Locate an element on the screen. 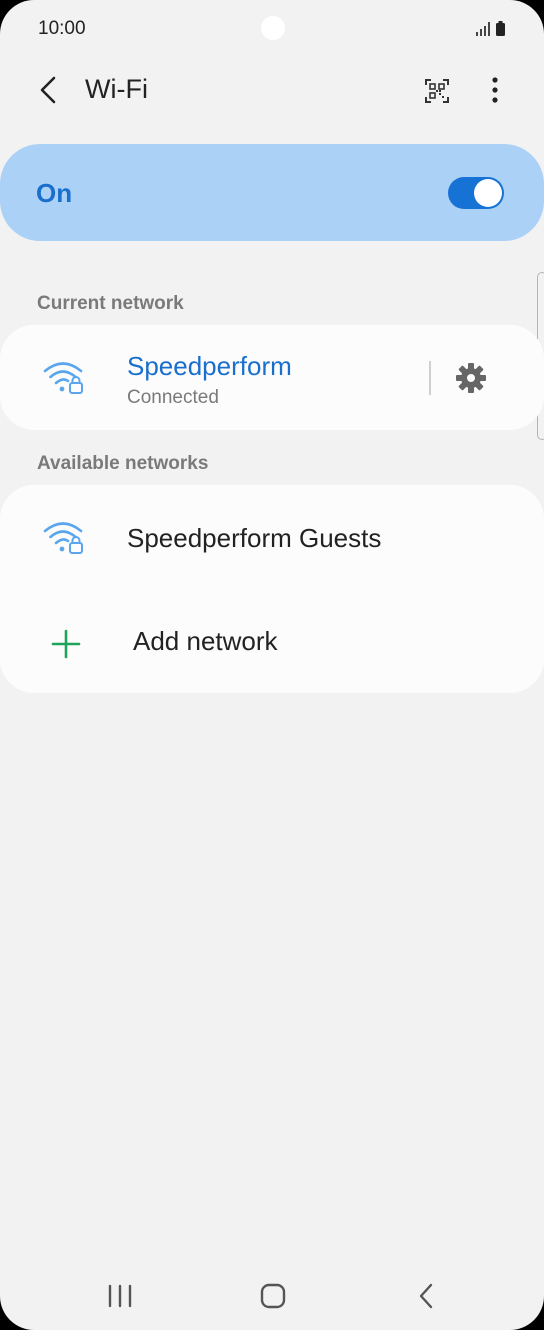  more-options-button is located at coordinates (495, 90).